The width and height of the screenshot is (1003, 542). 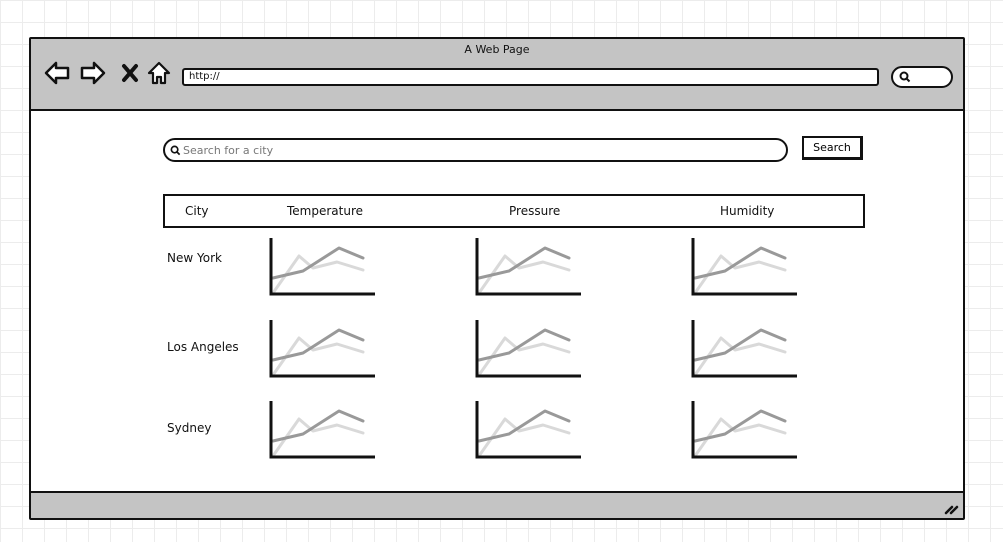 I want to click on toolbar-search-box, so click(x=922, y=77).